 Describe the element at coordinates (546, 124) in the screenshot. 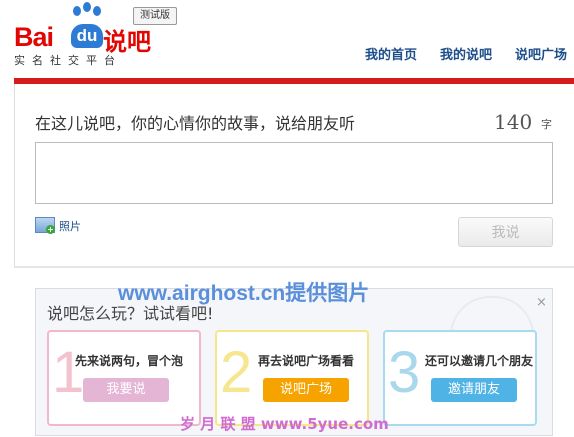

I see `char-count-unit: 字` at that location.